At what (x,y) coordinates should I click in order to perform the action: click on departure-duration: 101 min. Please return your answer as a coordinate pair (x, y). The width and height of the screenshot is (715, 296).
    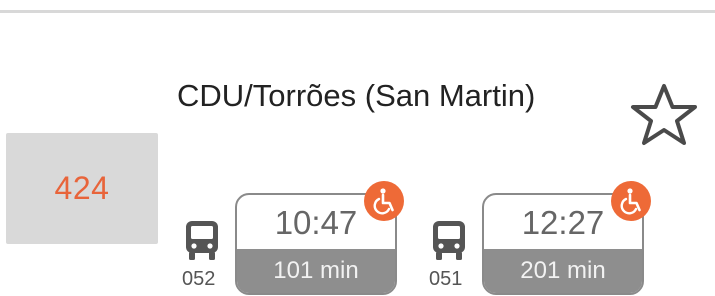
    Looking at the image, I should click on (316, 271).